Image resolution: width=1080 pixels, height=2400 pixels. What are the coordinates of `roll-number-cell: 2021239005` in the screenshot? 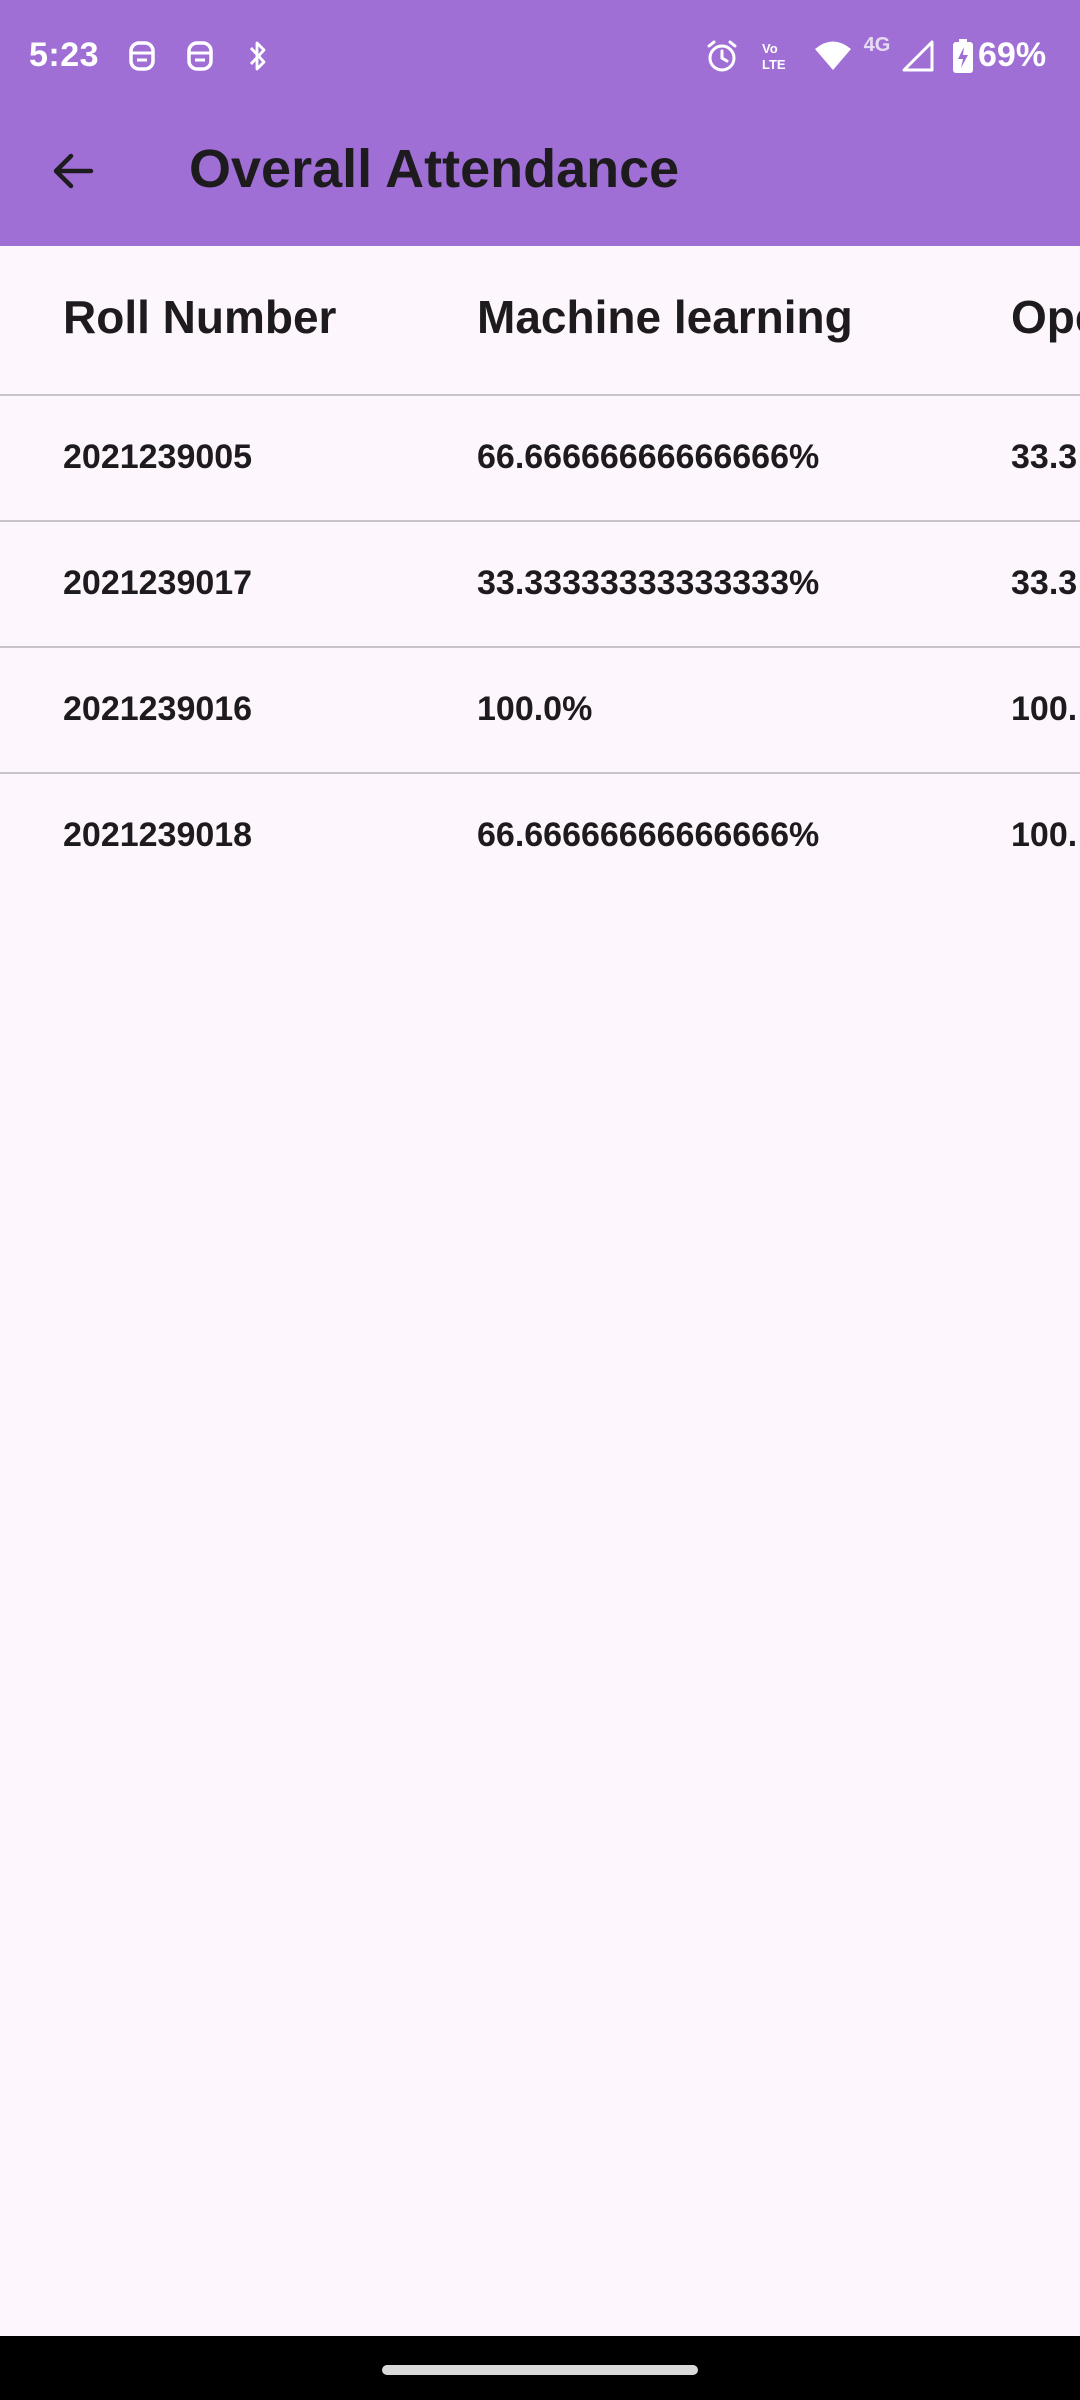 It's located at (158, 457).